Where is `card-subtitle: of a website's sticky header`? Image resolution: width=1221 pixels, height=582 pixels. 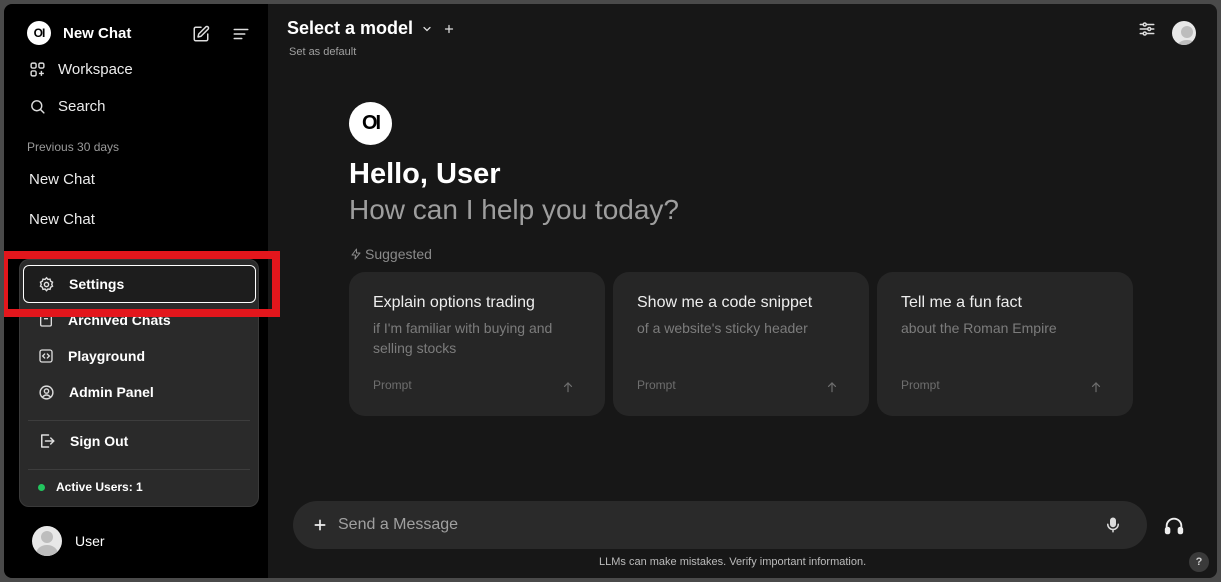 card-subtitle: of a website's sticky header is located at coordinates (722, 328).